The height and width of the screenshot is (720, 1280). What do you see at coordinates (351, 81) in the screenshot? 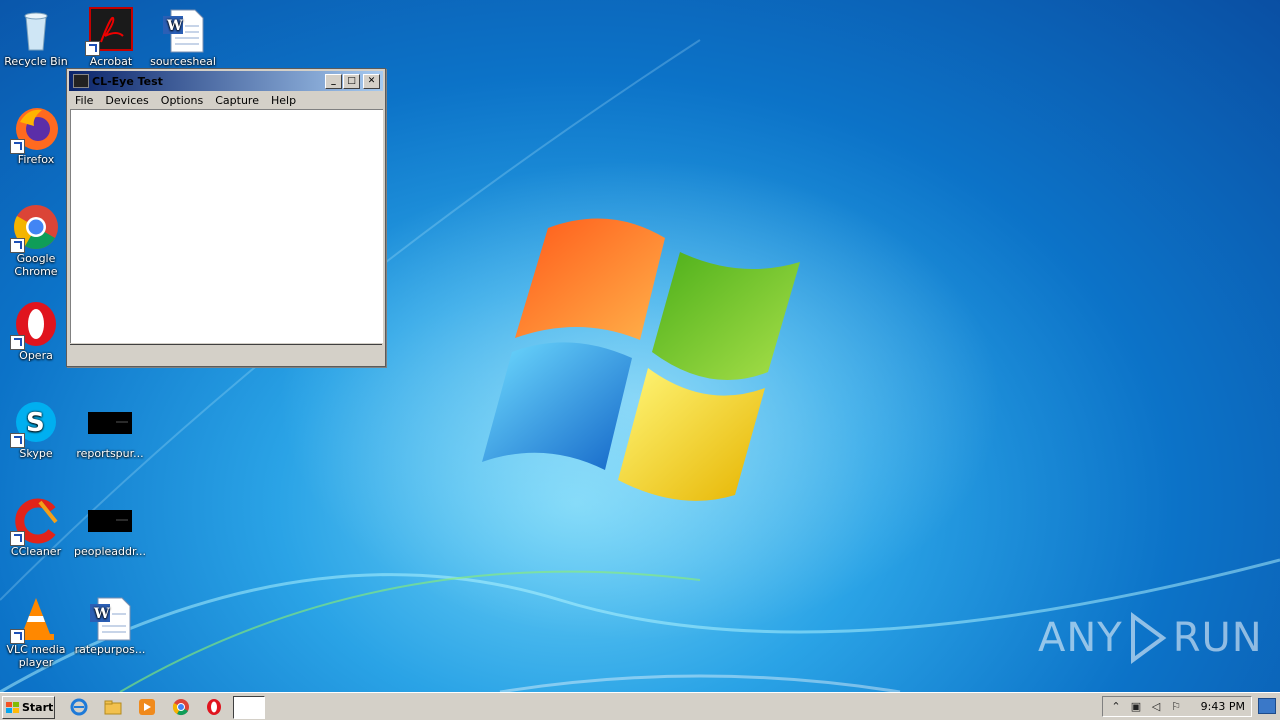
I see `maximize-button: □` at bounding box center [351, 81].